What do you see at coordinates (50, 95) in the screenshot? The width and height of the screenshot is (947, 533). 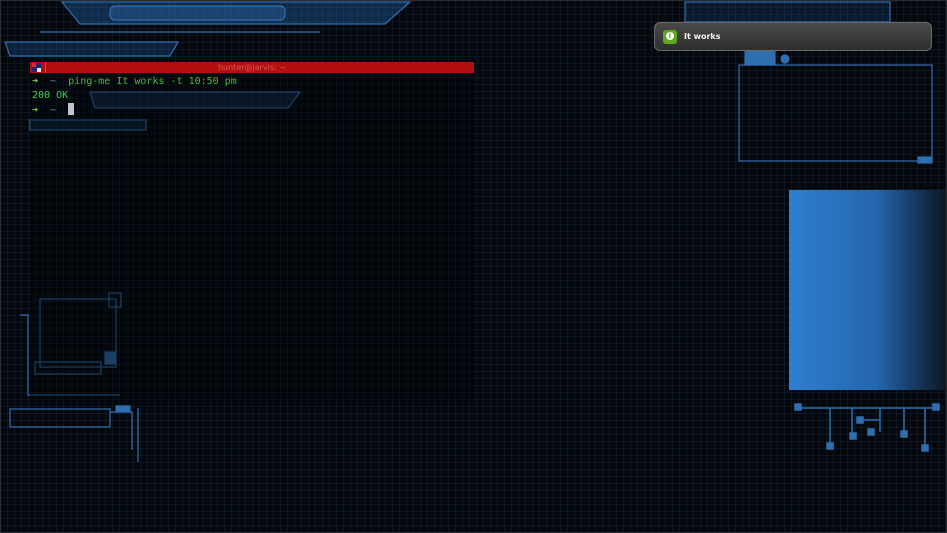 I see `terminal-output-text: 200 OK` at bounding box center [50, 95].